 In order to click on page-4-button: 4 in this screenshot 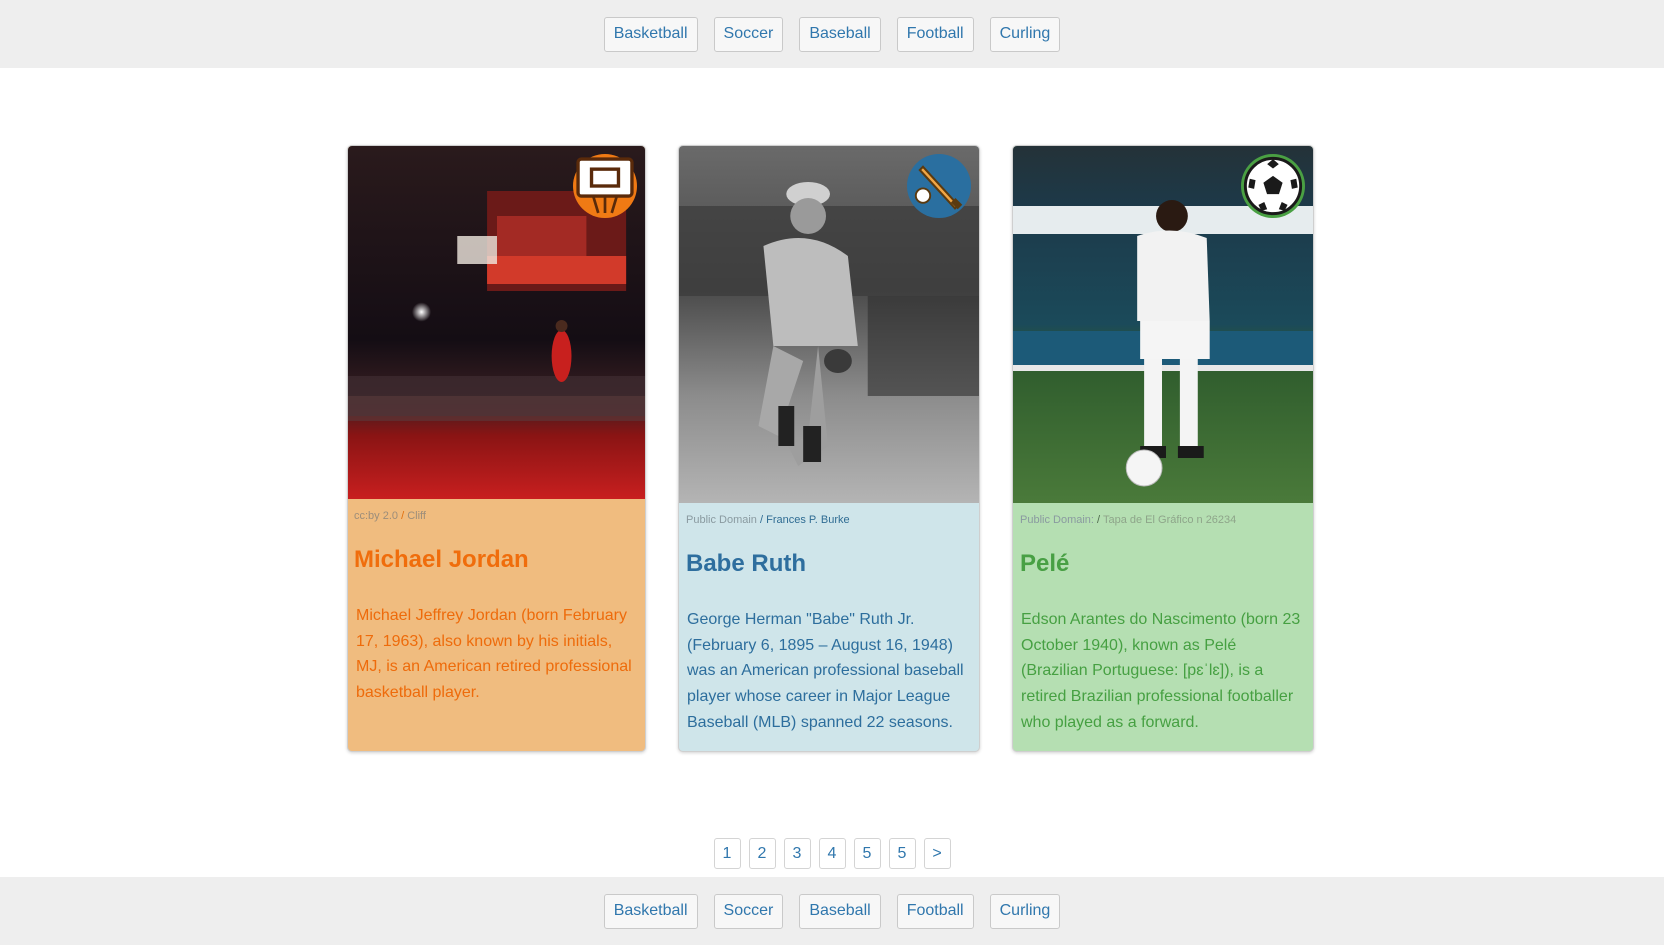, I will do `click(832, 853)`.